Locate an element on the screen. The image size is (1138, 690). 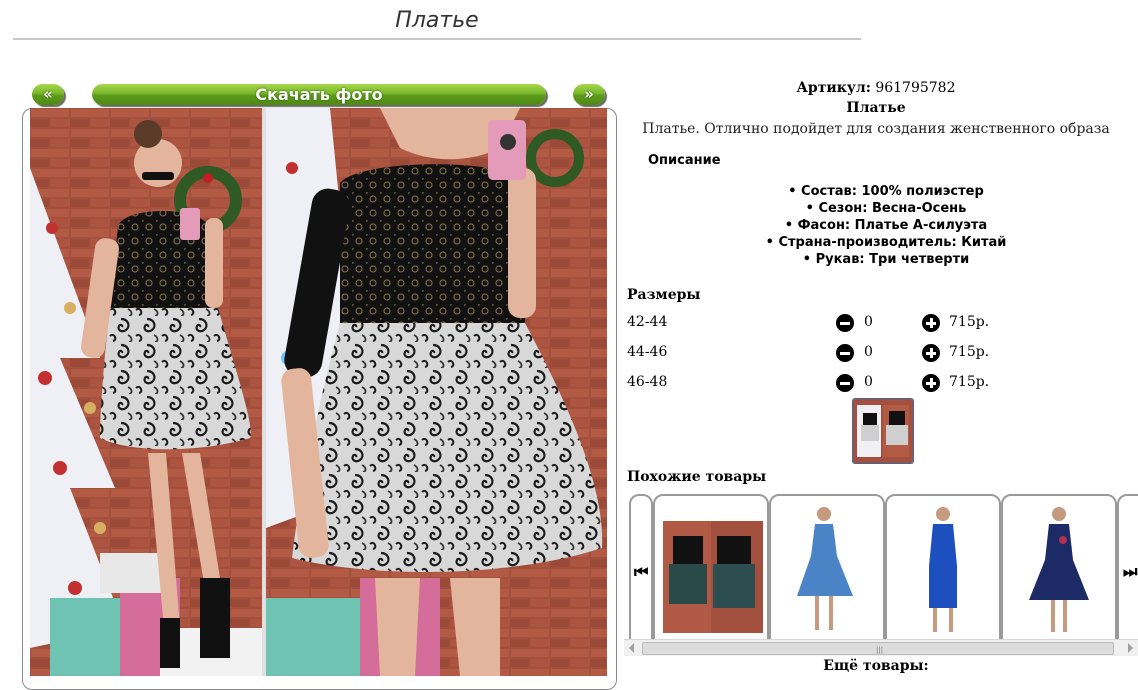
sku-value: 961795782 is located at coordinates (915, 88).